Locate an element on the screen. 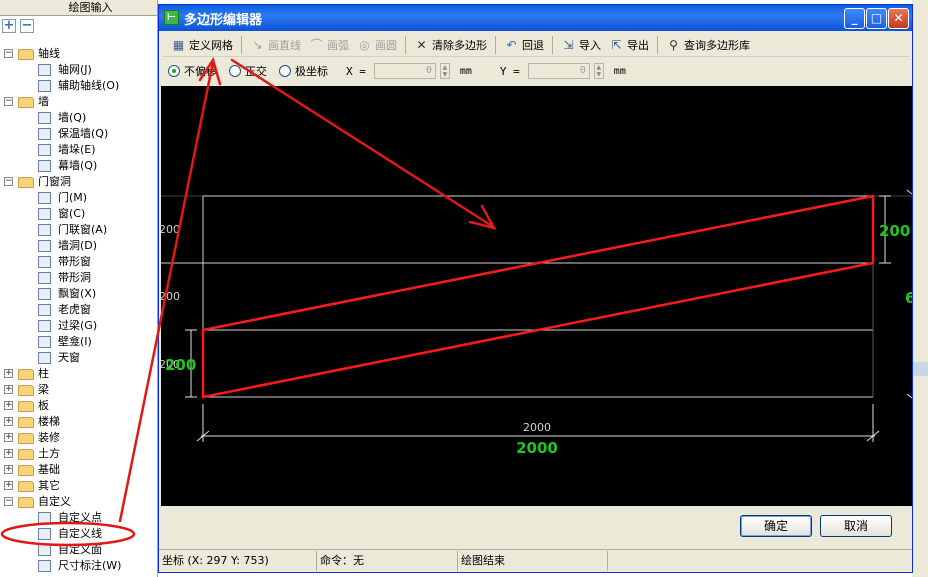 The width and height of the screenshot is (928, 577). tree-category: + 装修 is located at coordinates (79, 438).